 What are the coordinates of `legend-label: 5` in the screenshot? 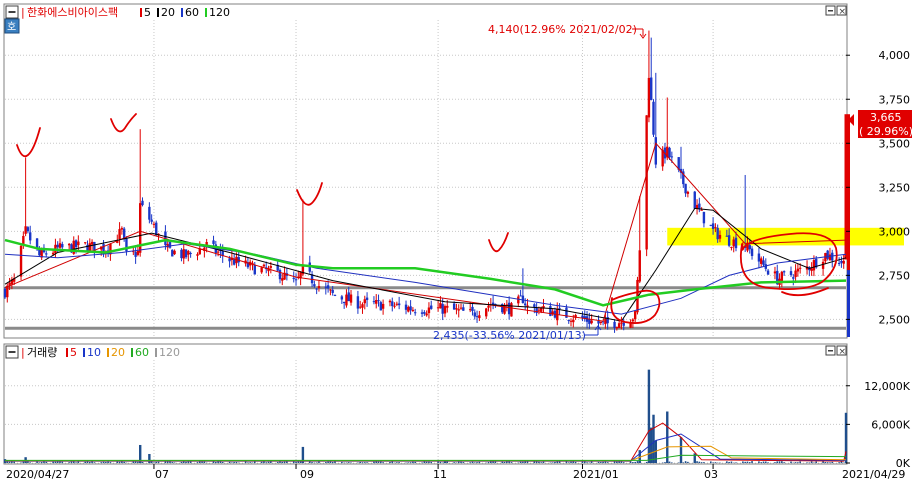 It's located at (147, 12).